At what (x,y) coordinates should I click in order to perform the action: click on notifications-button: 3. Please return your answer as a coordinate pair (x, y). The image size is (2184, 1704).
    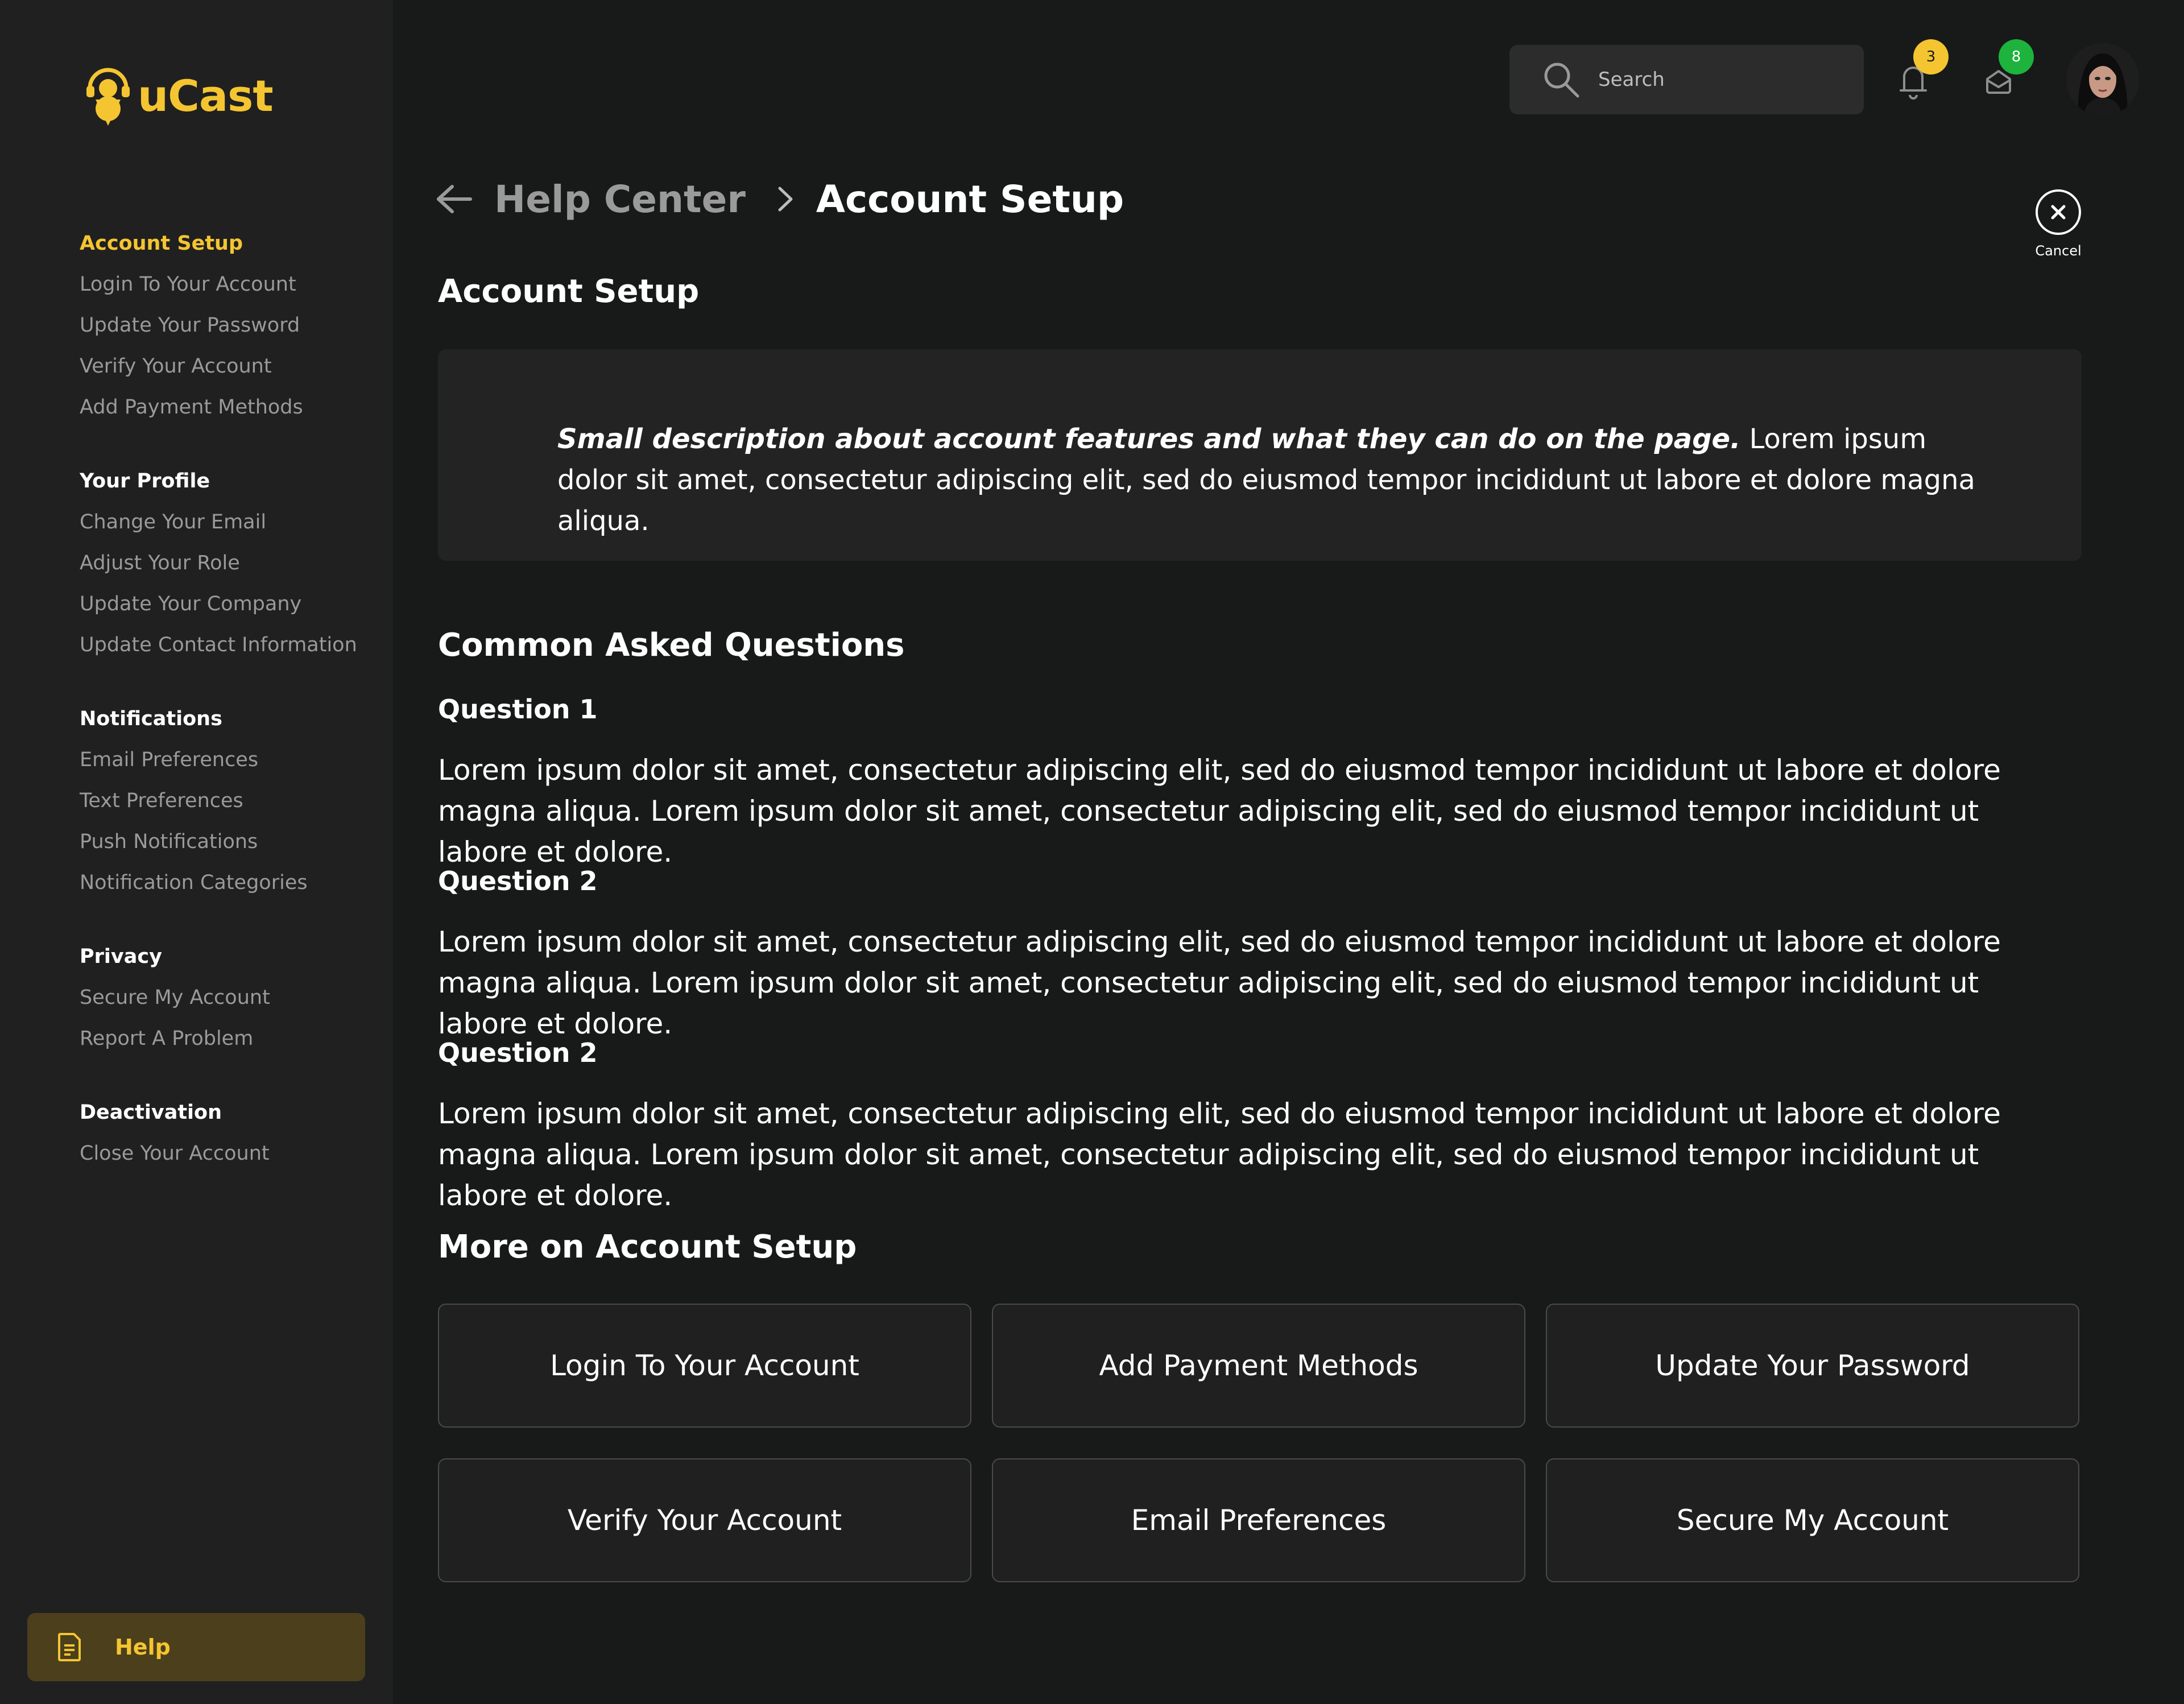
    Looking at the image, I should click on (1920, 72).